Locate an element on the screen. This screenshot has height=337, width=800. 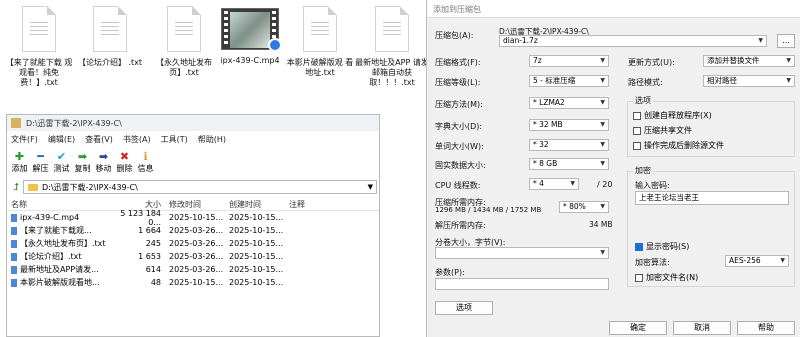
split-input: ▼ is located at coordinates (522, 253).